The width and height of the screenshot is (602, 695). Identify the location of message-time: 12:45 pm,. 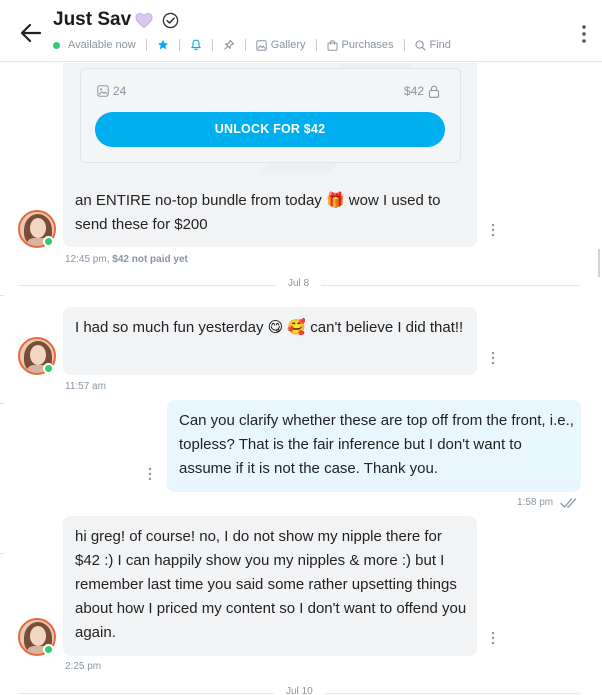
(87, 259).